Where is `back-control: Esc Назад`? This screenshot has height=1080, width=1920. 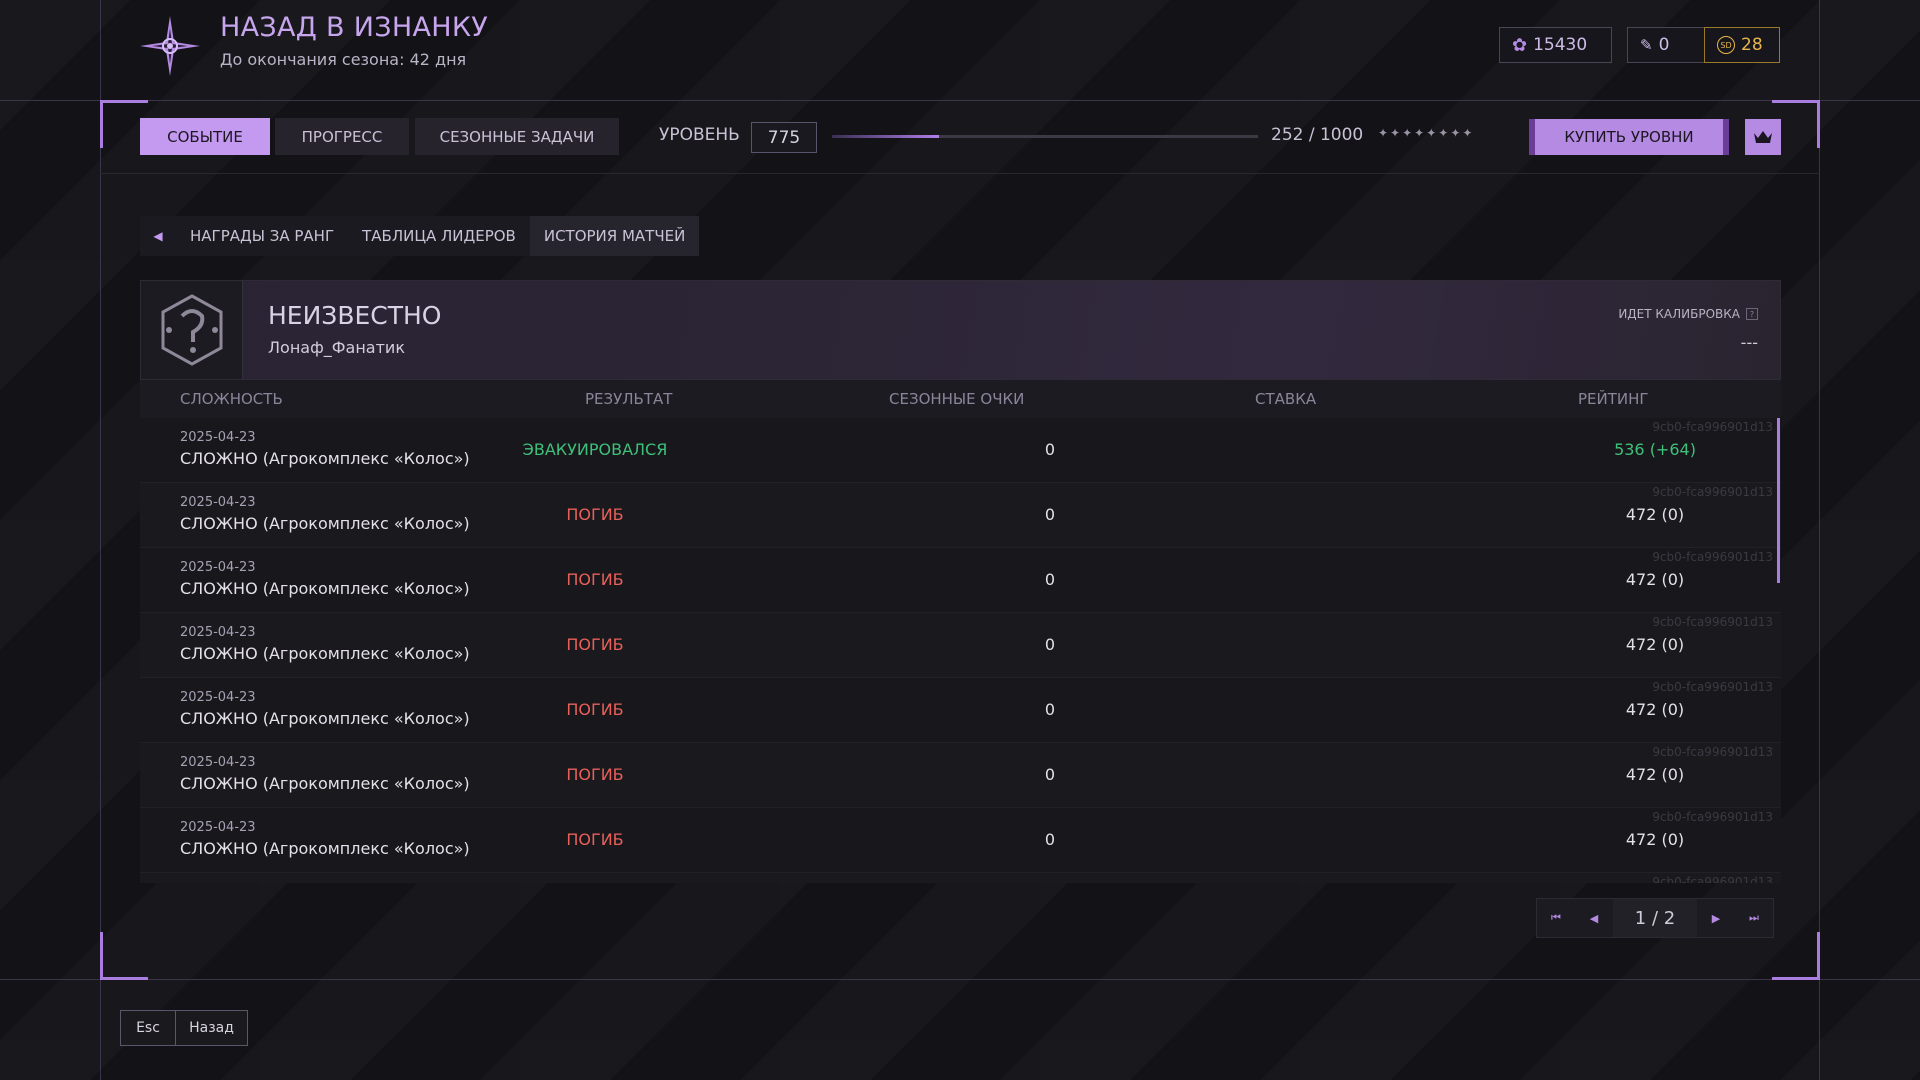 back-control: Esc Назад is located at coordinates (184, 1028).